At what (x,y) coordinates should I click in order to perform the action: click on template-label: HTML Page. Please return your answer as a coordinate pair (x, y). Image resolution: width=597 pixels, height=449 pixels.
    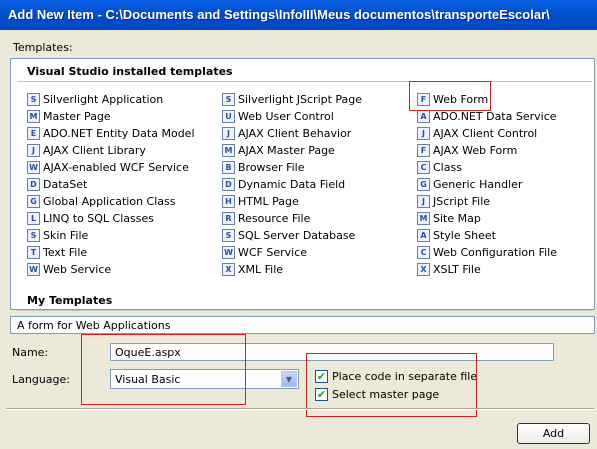
    Looking at the image, I should click on (268, 201).